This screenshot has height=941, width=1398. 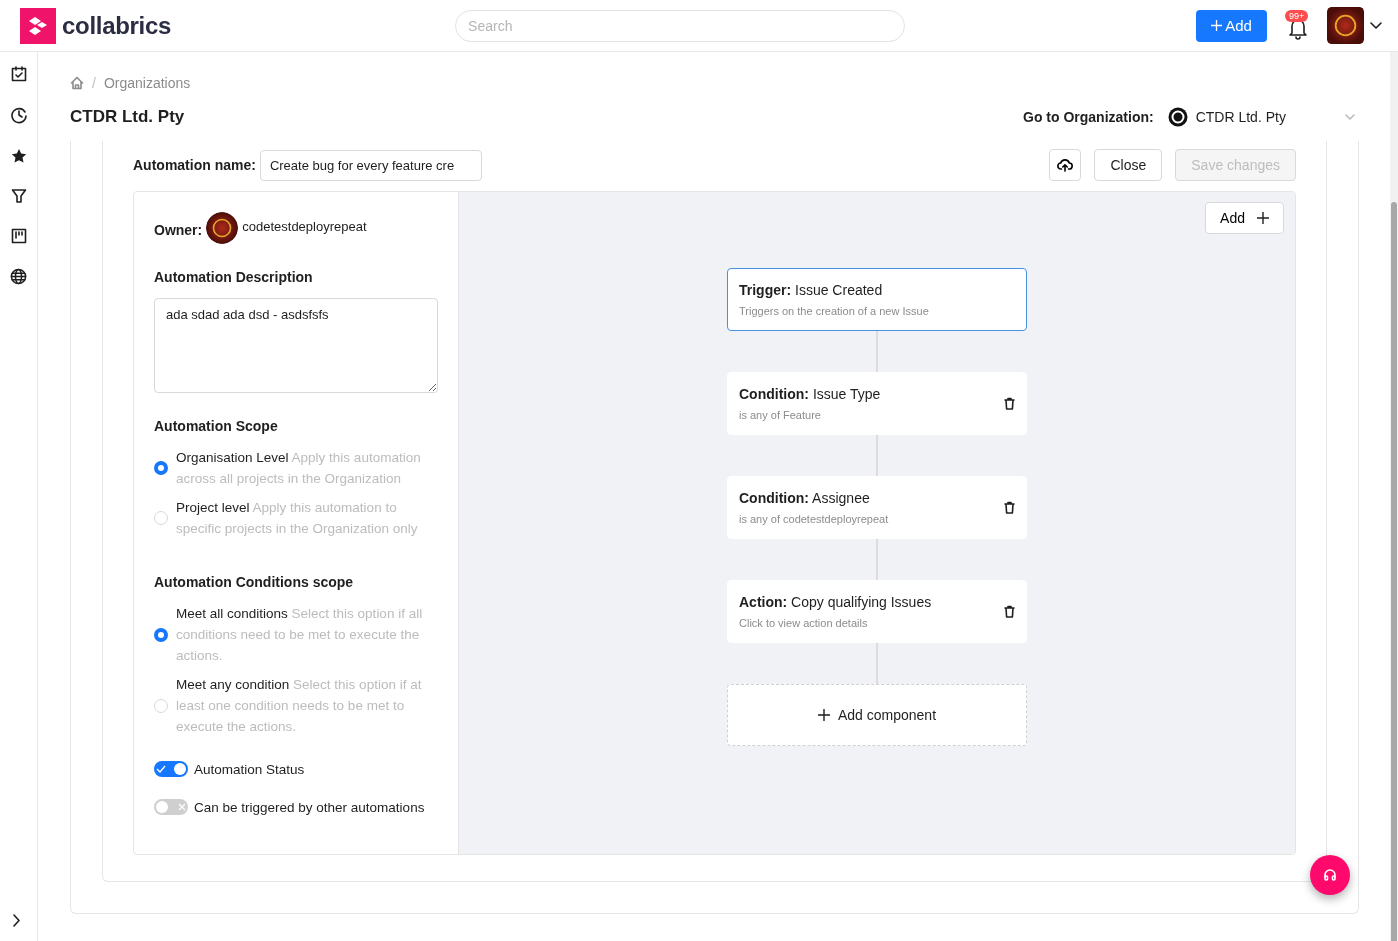 What do you see at coordinates (1350, 117) in the screenshot?
I see `chevron-down-icon` at bounding box center [1350, 117].